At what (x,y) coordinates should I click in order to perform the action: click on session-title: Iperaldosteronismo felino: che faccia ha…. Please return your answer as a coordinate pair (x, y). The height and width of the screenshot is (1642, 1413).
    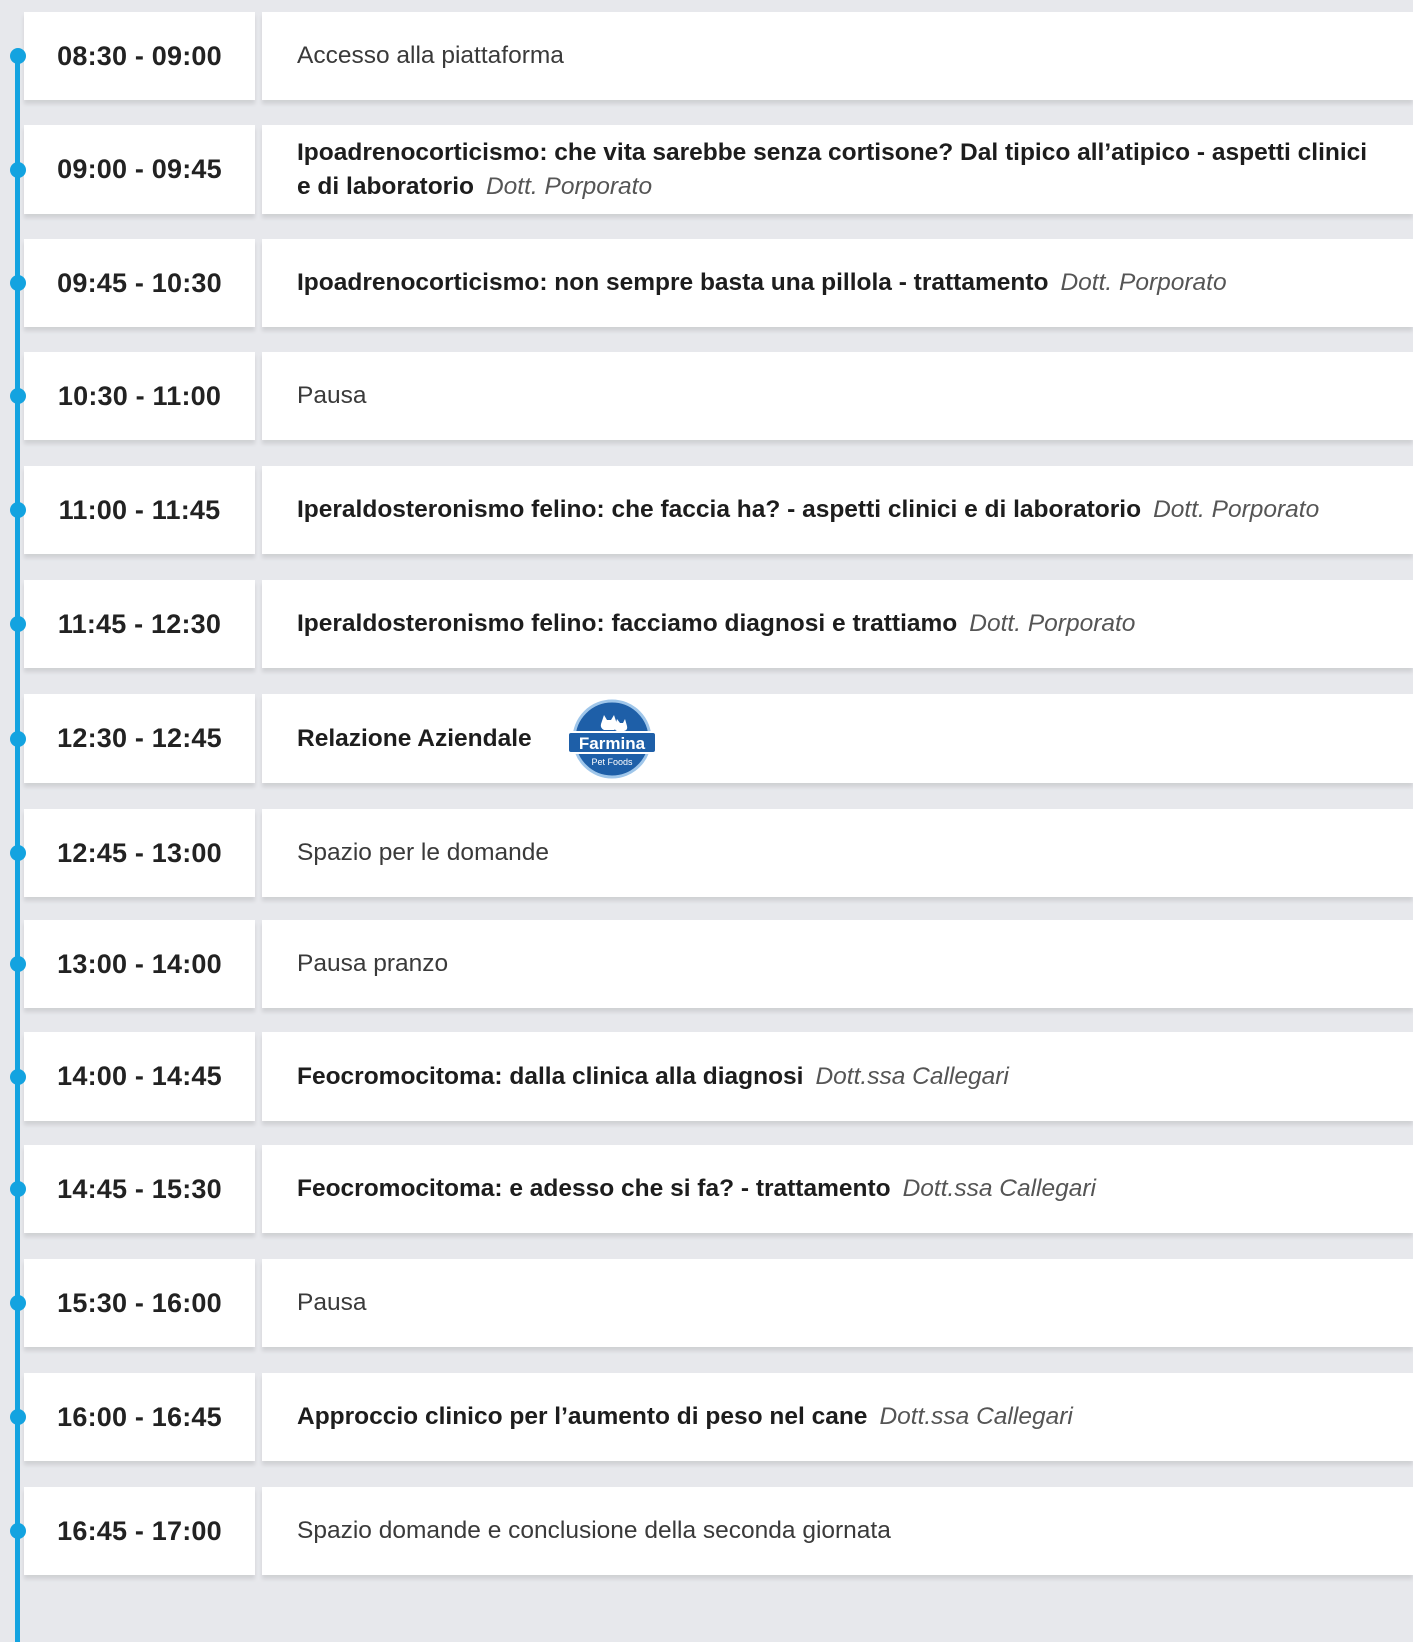
    Looking at the image, I should click on (719, 509).